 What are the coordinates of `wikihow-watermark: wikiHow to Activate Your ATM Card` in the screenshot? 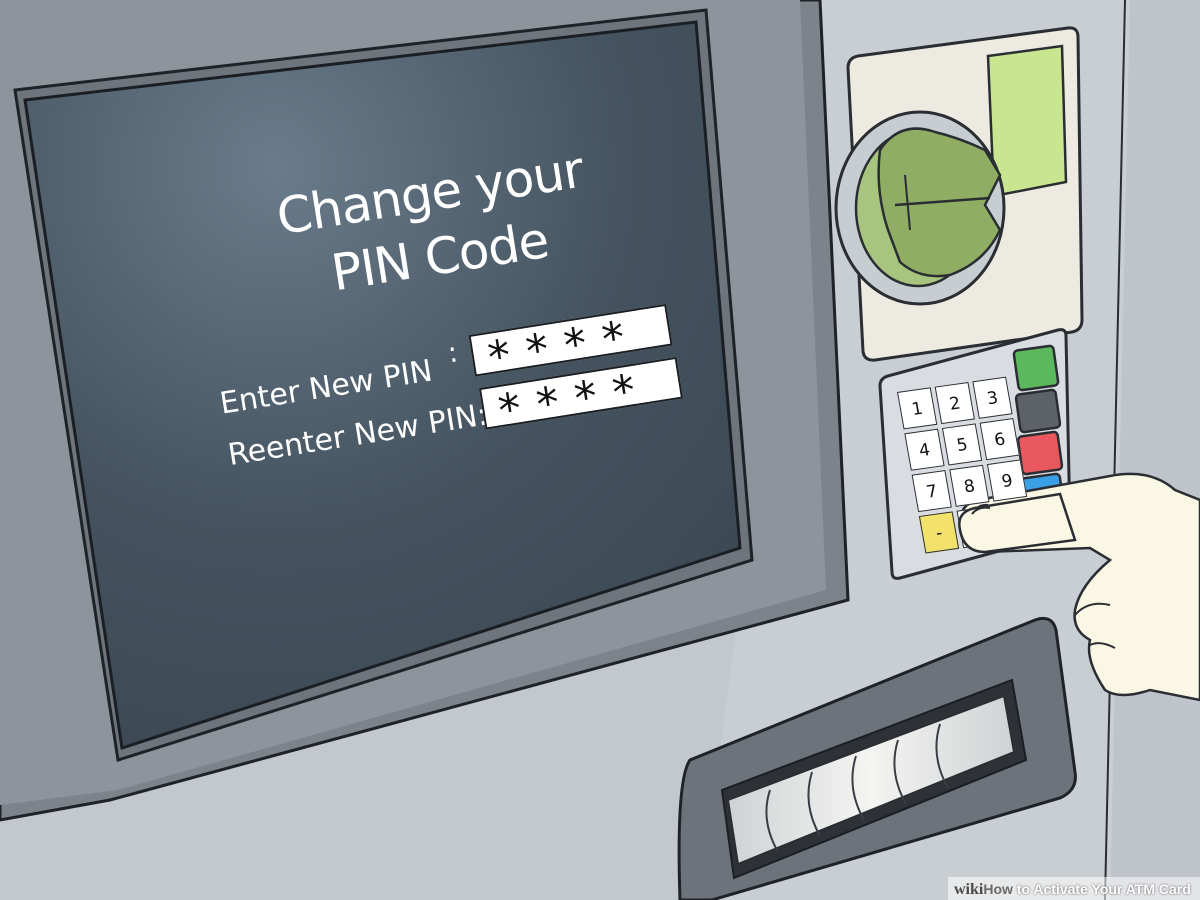 It's located at (1074, 888).